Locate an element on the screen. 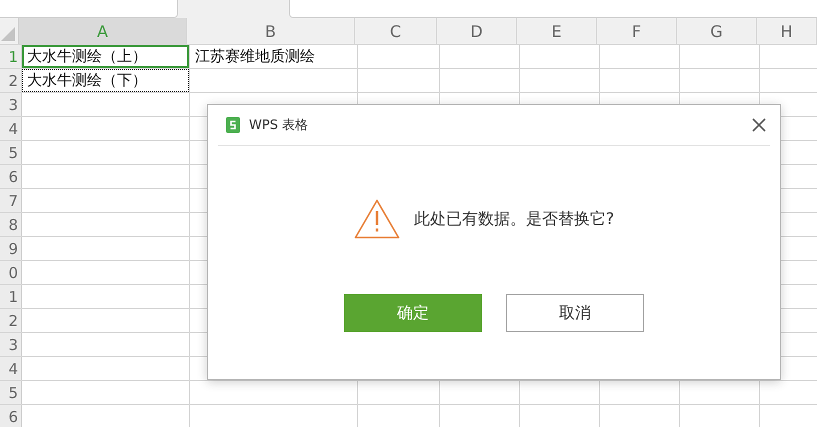  confirm-button: 确定 is located at coordinates (413, 313).